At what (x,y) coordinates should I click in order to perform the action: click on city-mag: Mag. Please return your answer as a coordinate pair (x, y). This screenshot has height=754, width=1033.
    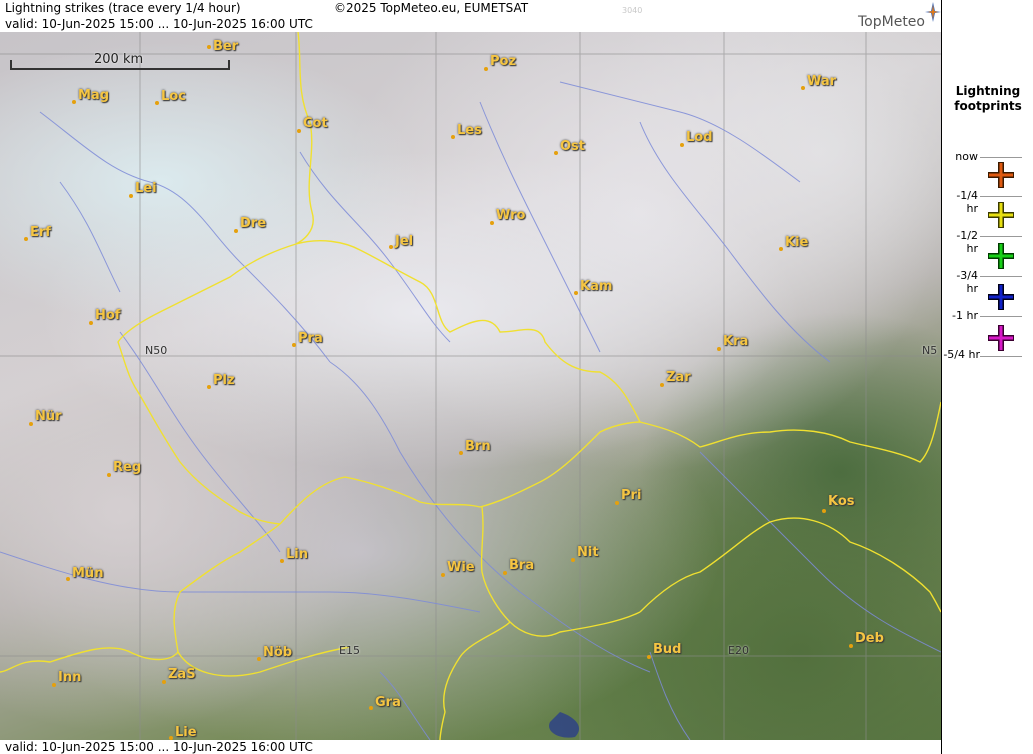
    Looking at the image, I should click on (94, 95).